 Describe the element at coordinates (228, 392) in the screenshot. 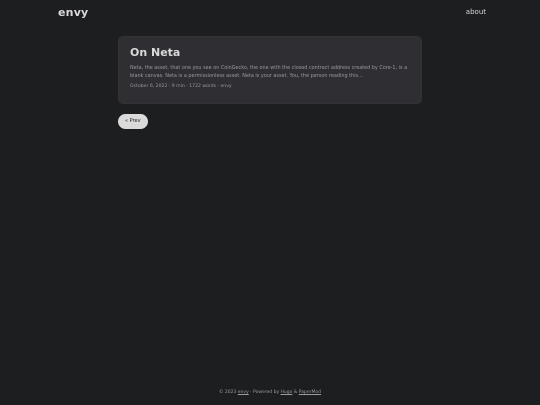

I see `footer-copyright: © 2023` at that location.